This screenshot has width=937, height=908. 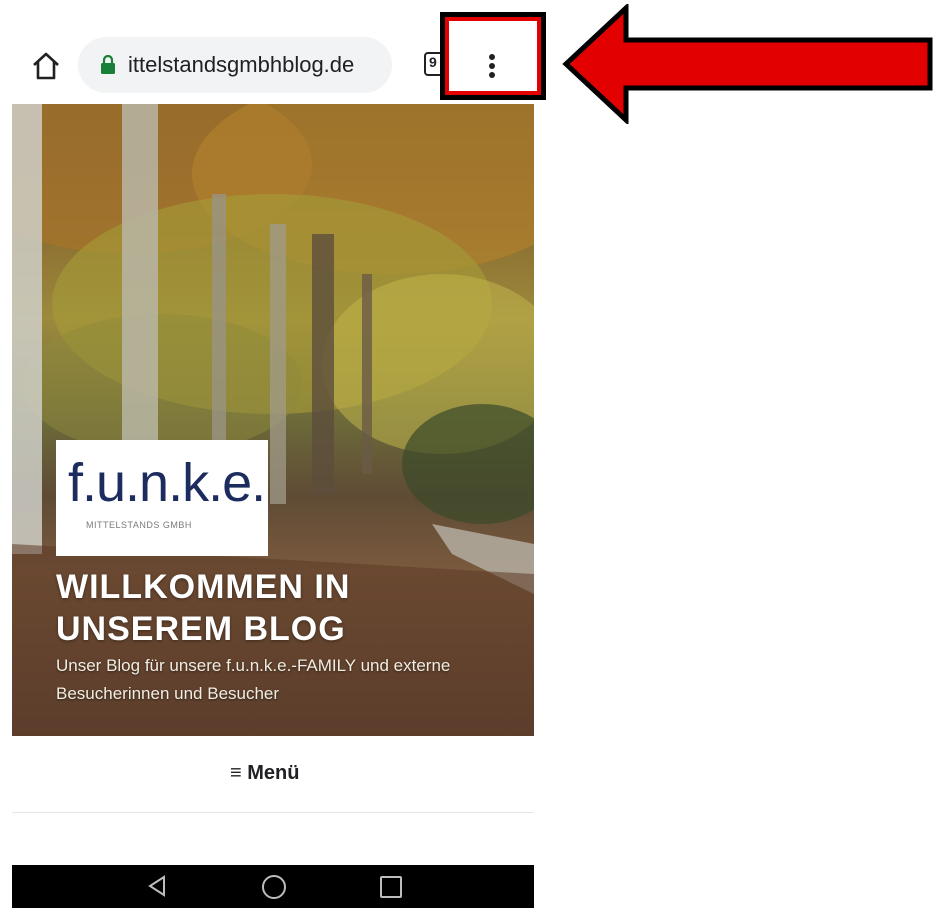 I want to click on url-text: ittelstandsgmbhblog.de, so click(x=241, y=64).